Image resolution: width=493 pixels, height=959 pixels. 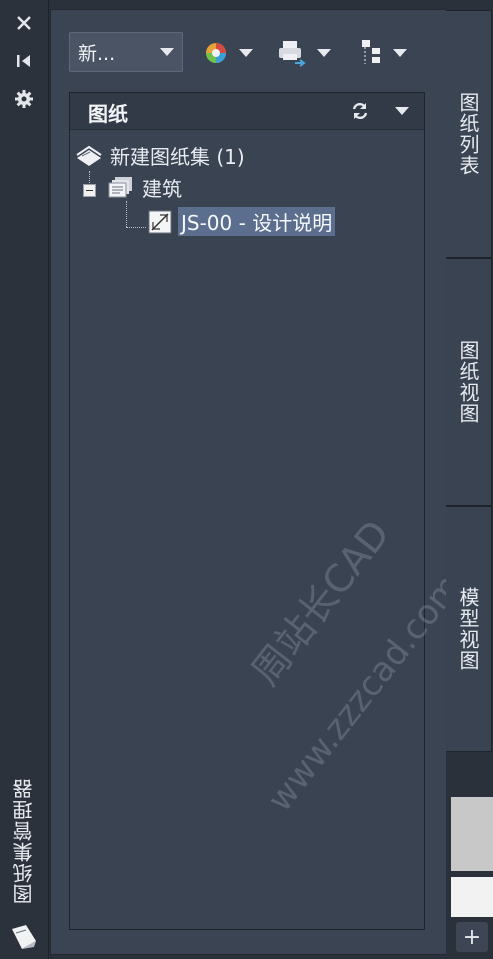 What do you see at coordinates (360, 113) in the screenshot?
I see `refresh-icon` at bounding box center [360, 113].